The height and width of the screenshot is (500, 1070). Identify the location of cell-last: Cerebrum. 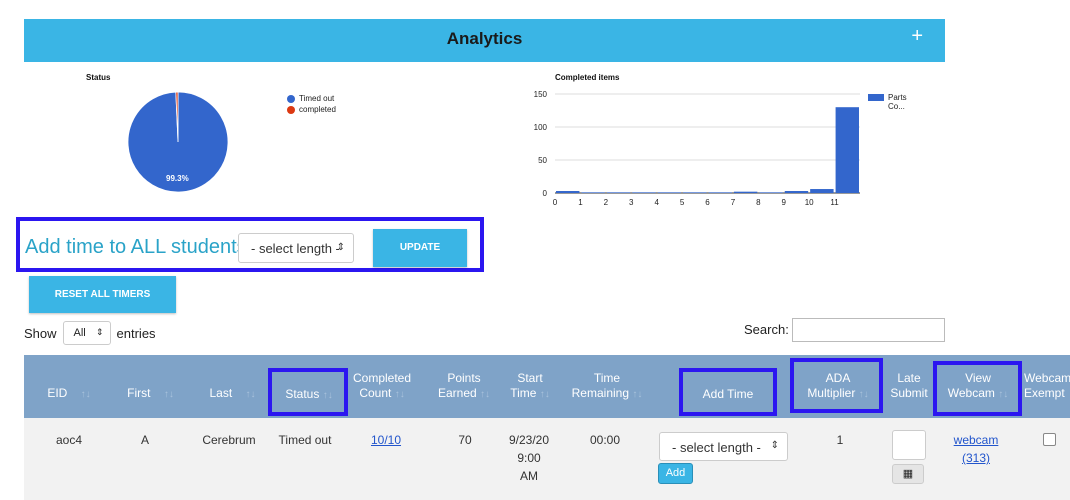
(229, 440).